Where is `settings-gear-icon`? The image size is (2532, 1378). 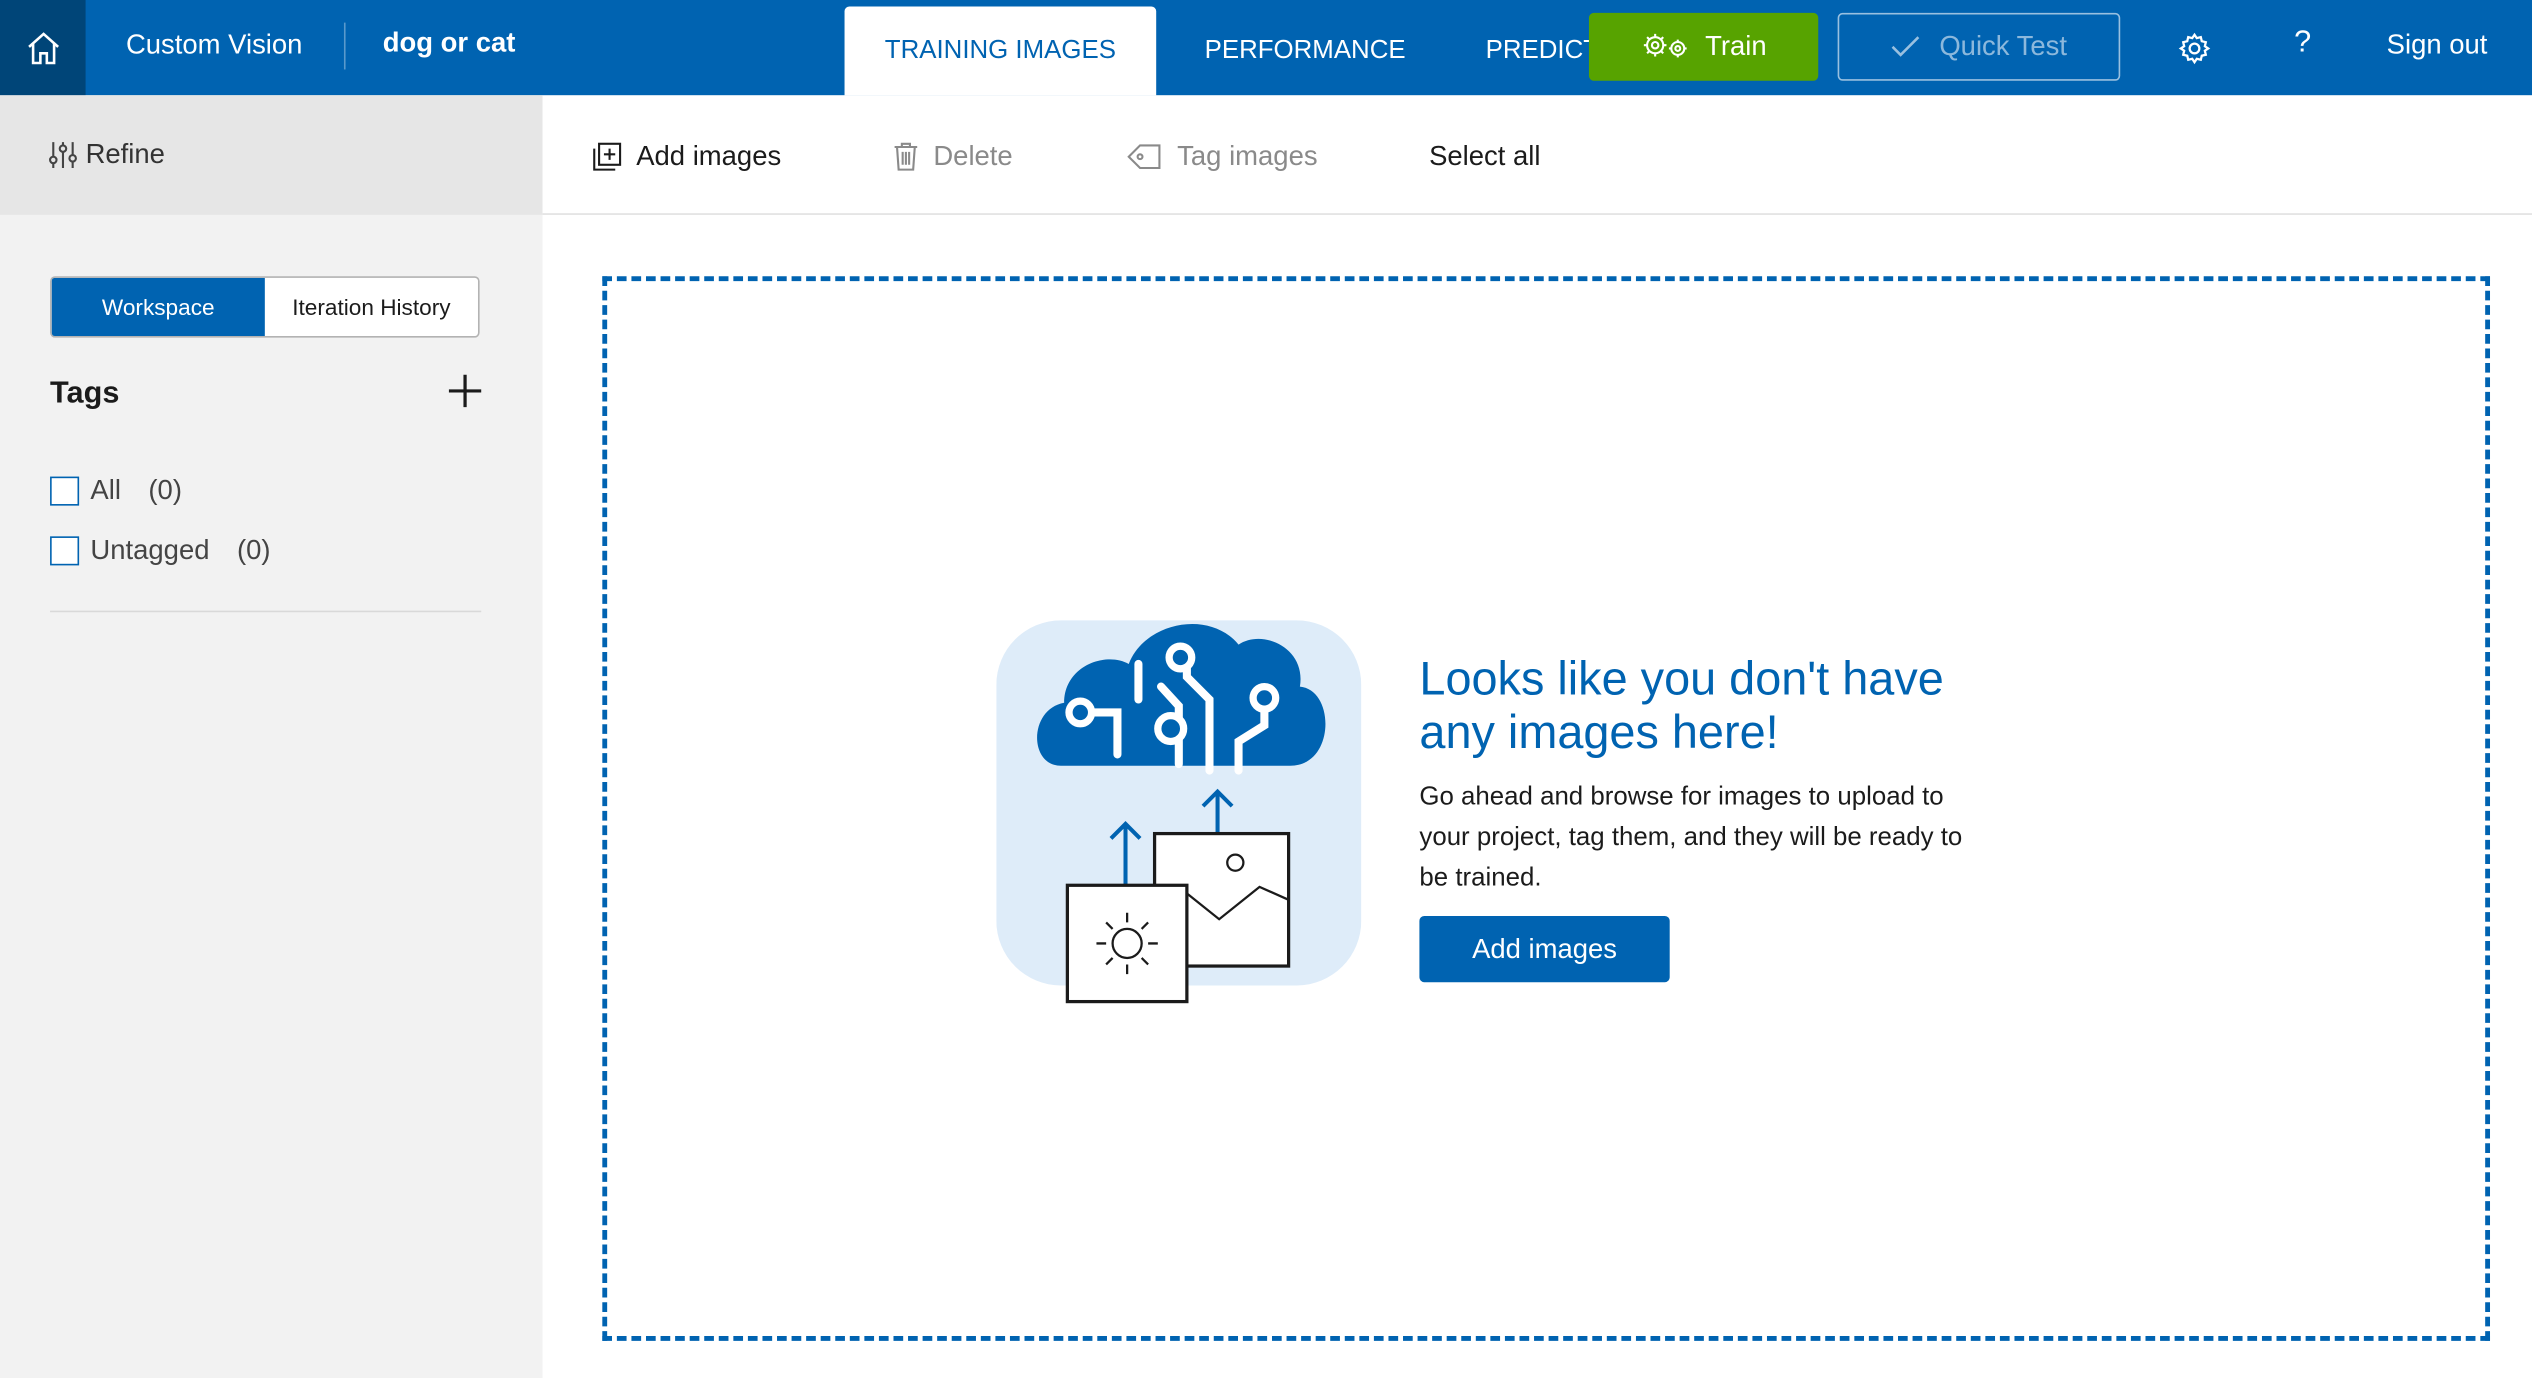 settings-gear-icon is located at coordinates (2194, 48).